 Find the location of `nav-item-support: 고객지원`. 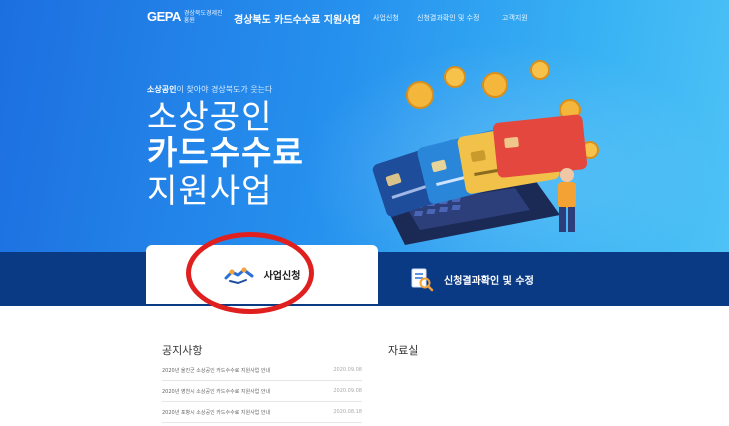

nav-item-support: 고객지원 is located at coordinates (515, 18).